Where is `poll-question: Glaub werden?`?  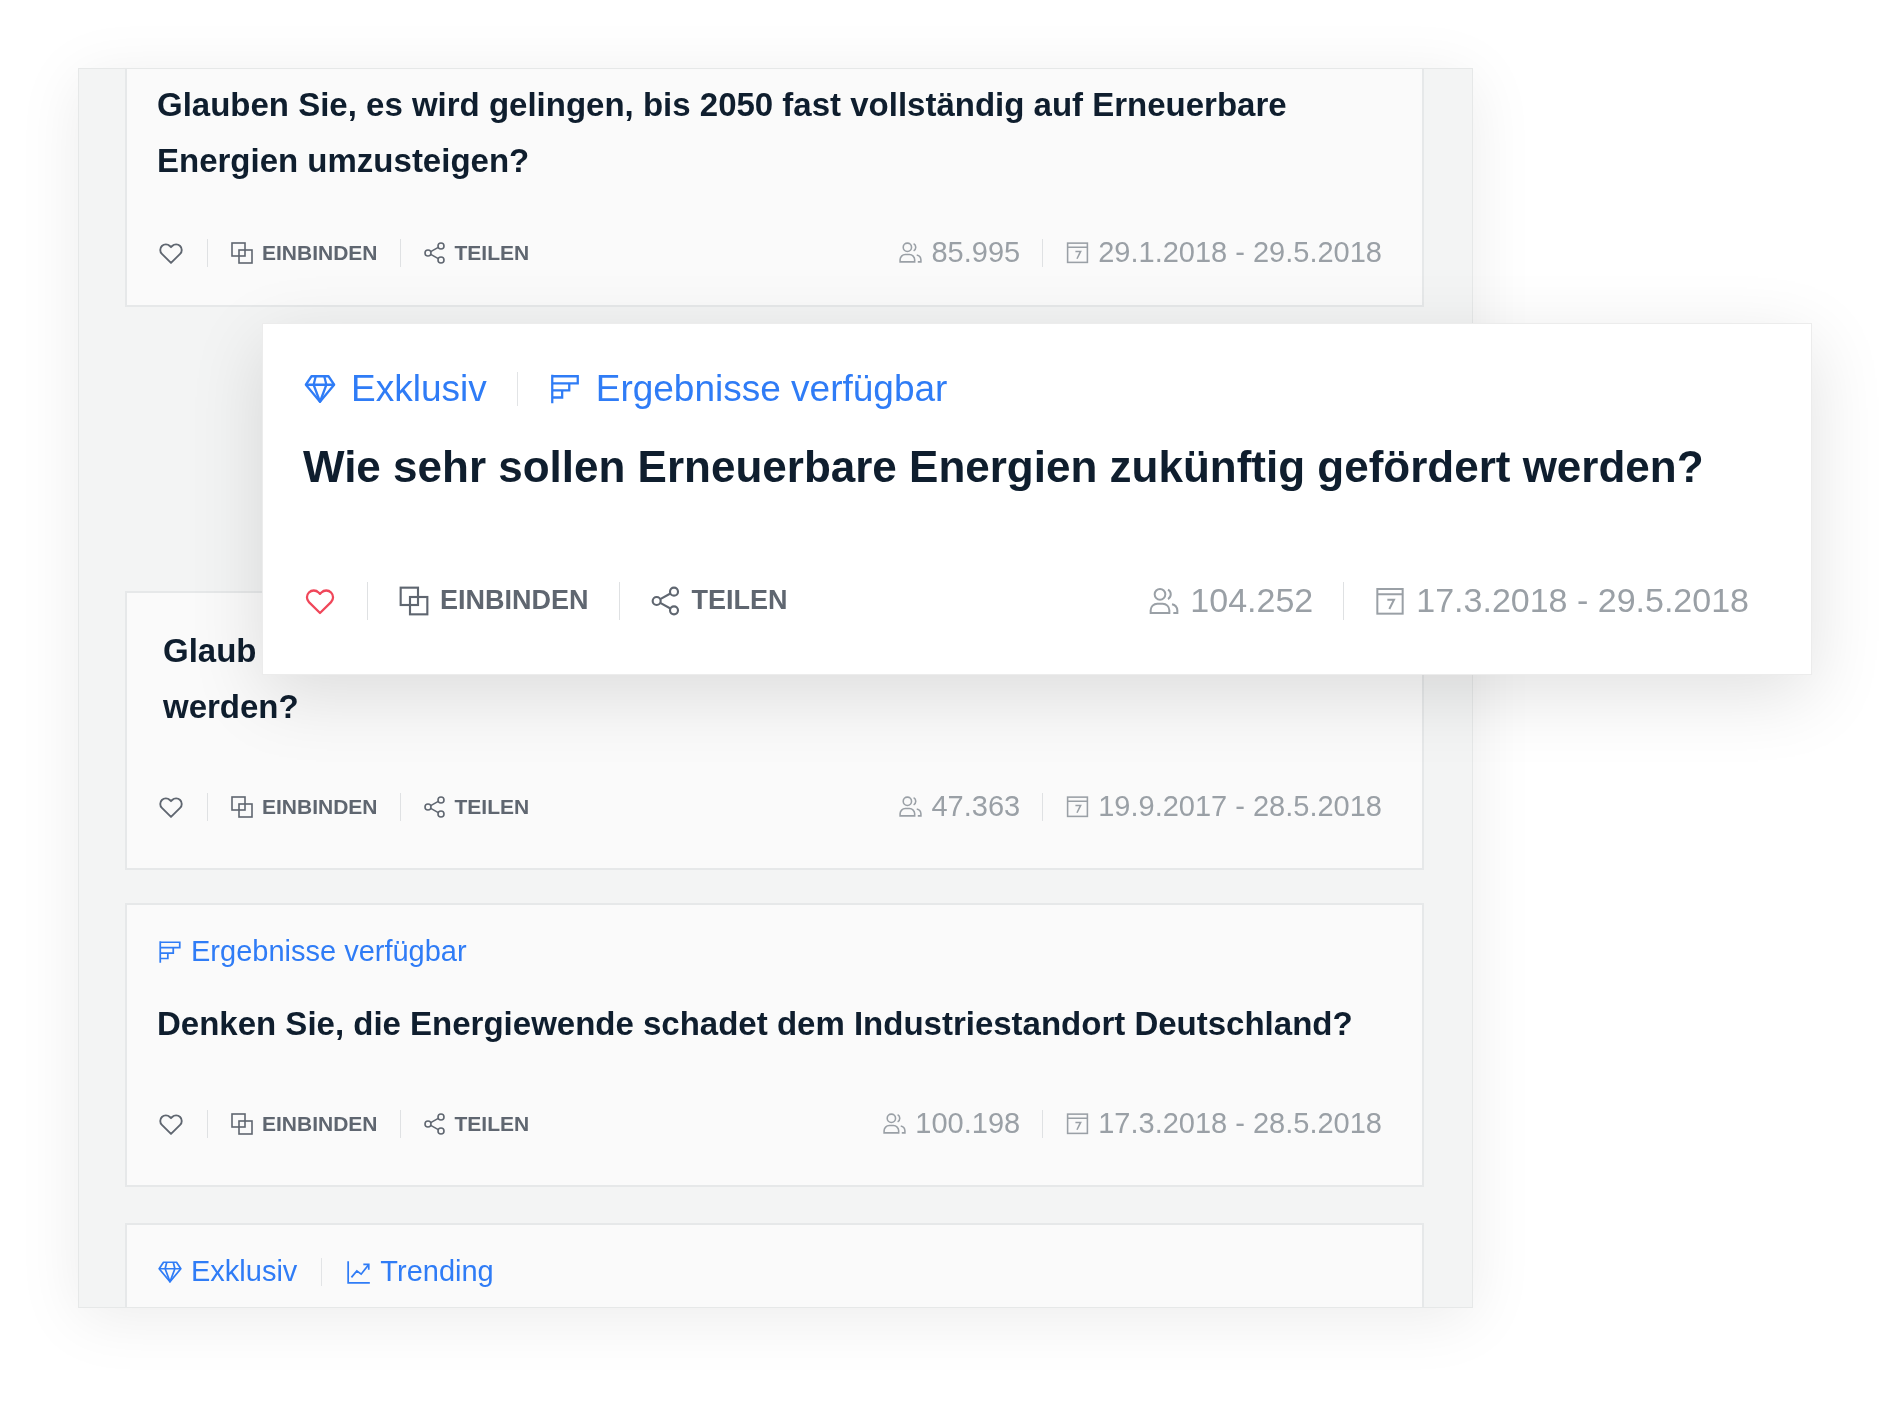 poll-question: Glaub werden? is located at coordinates (231, 679).